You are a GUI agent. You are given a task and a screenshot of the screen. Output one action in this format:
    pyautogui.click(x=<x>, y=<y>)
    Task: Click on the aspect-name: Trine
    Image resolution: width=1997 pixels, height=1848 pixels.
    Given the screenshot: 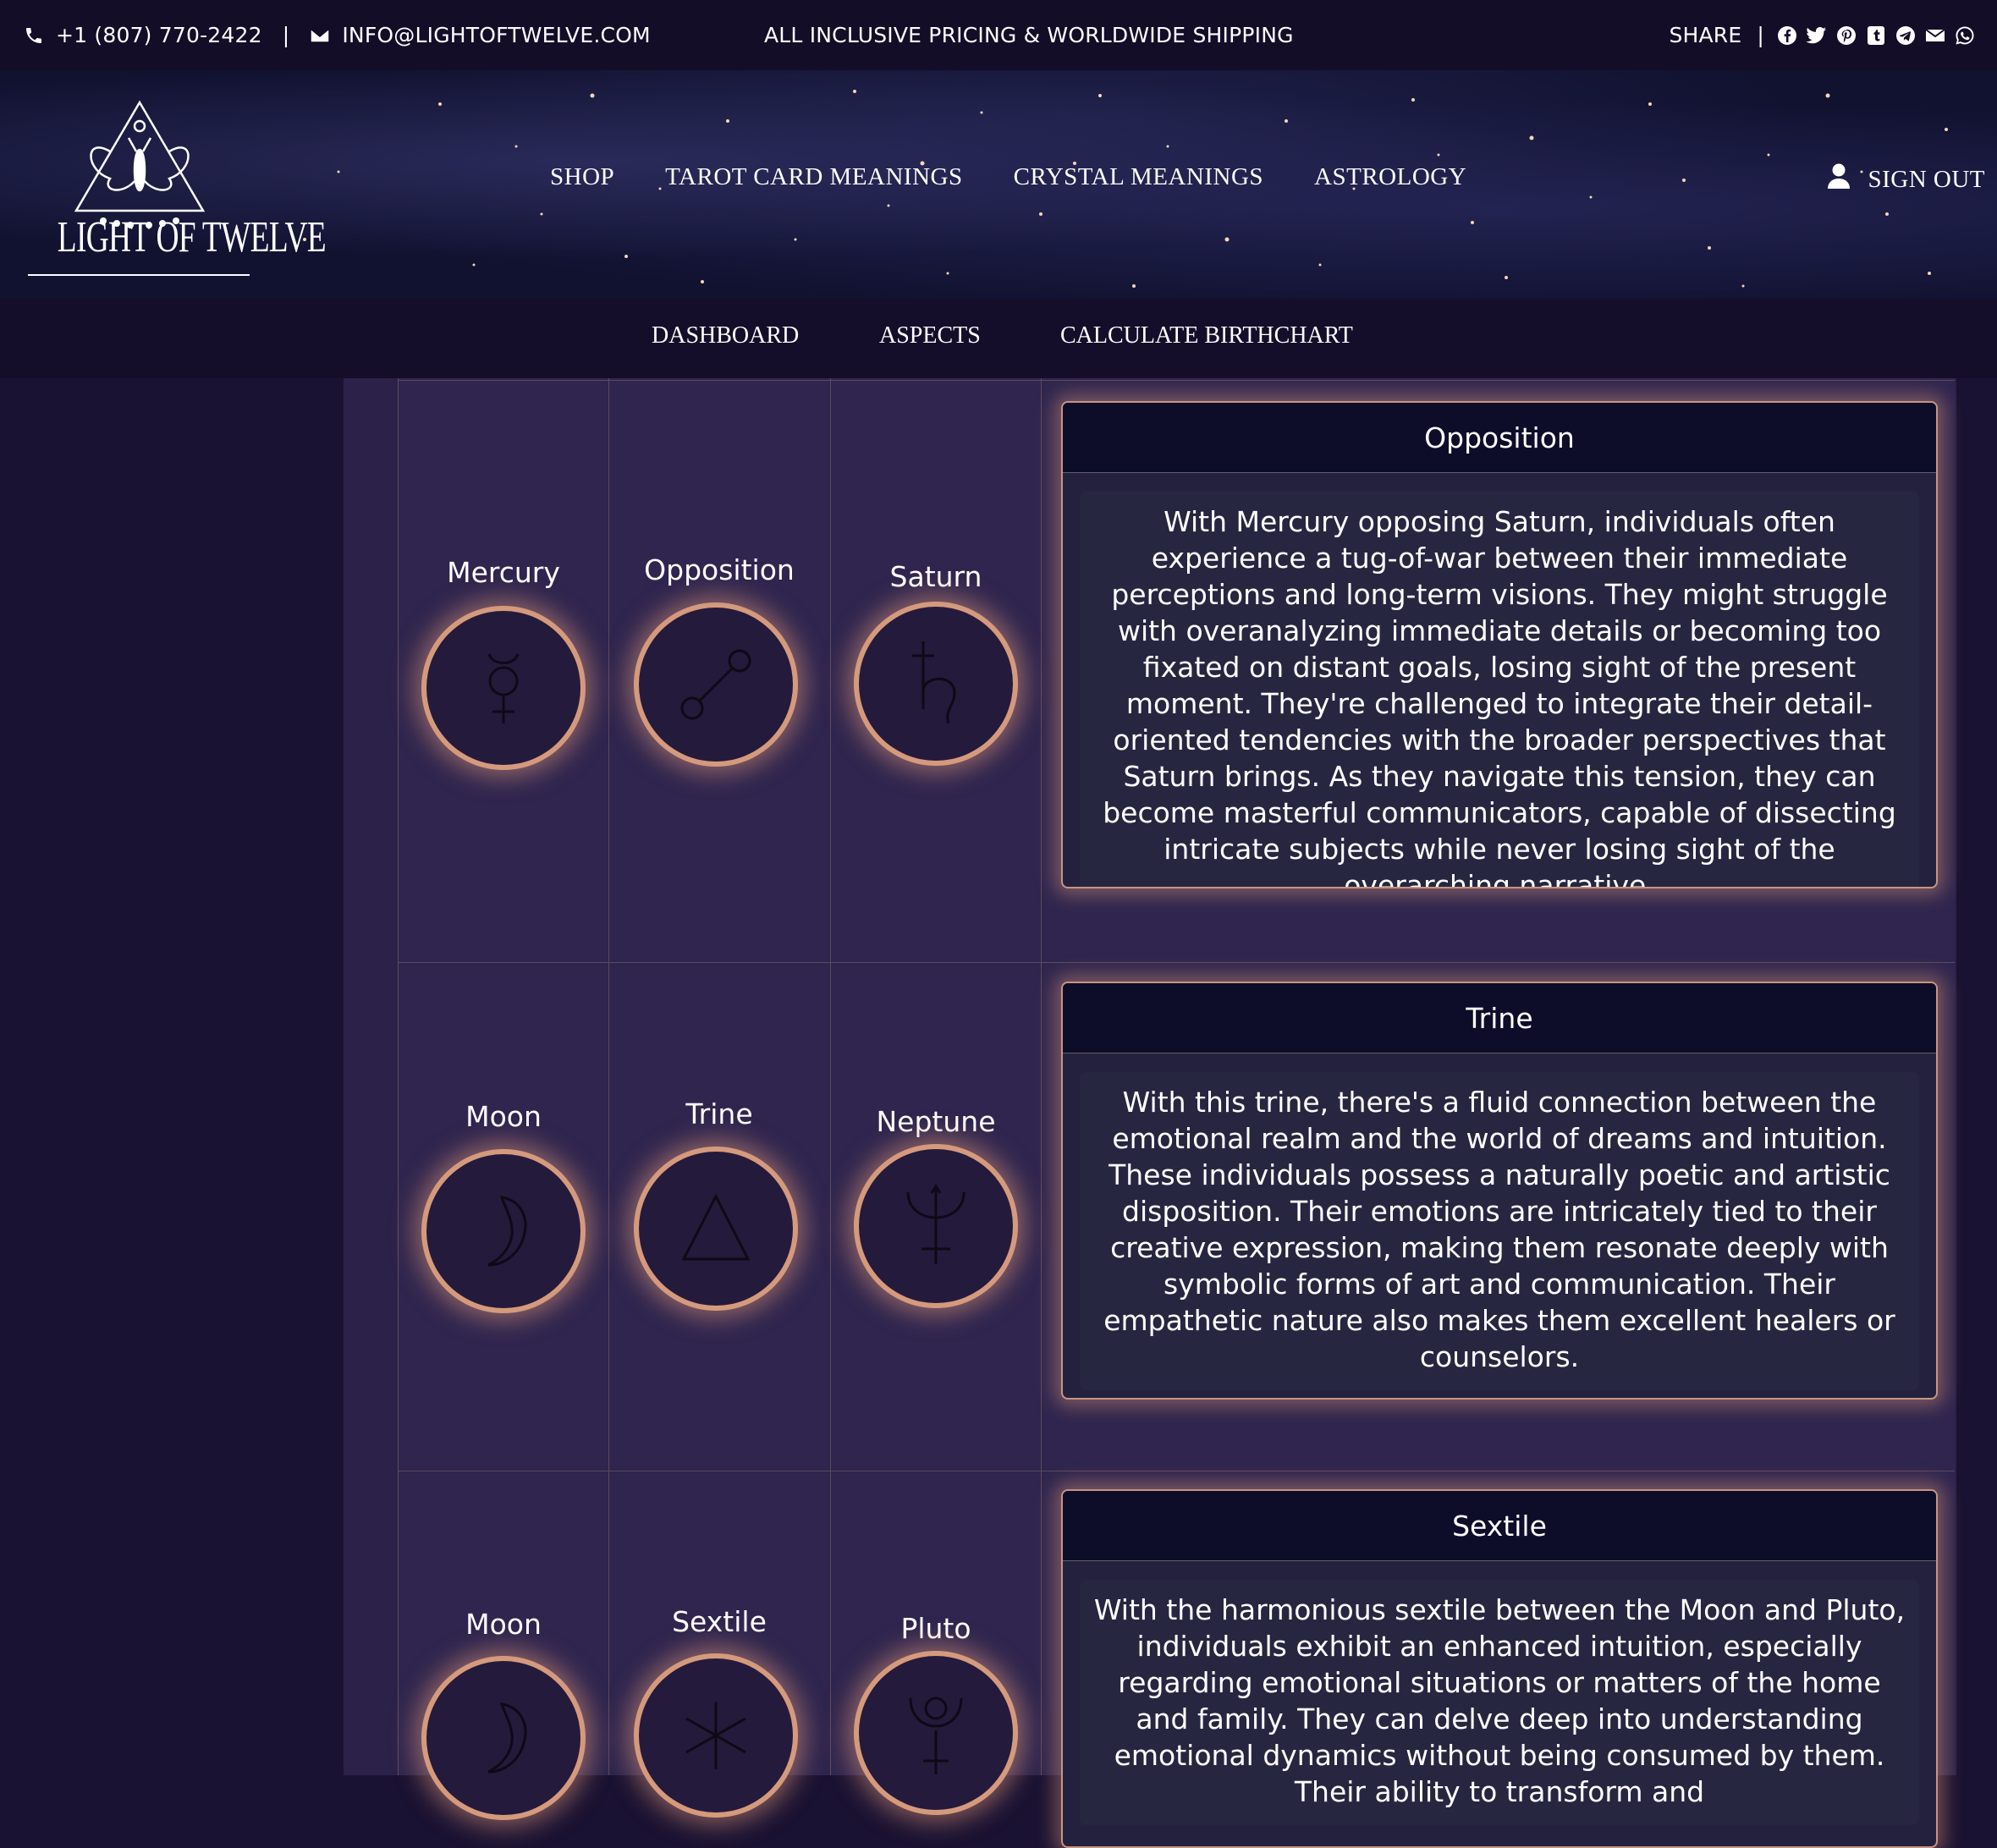 What is the action you would take?
    pyautogui.click(x=719, y=1113)
    